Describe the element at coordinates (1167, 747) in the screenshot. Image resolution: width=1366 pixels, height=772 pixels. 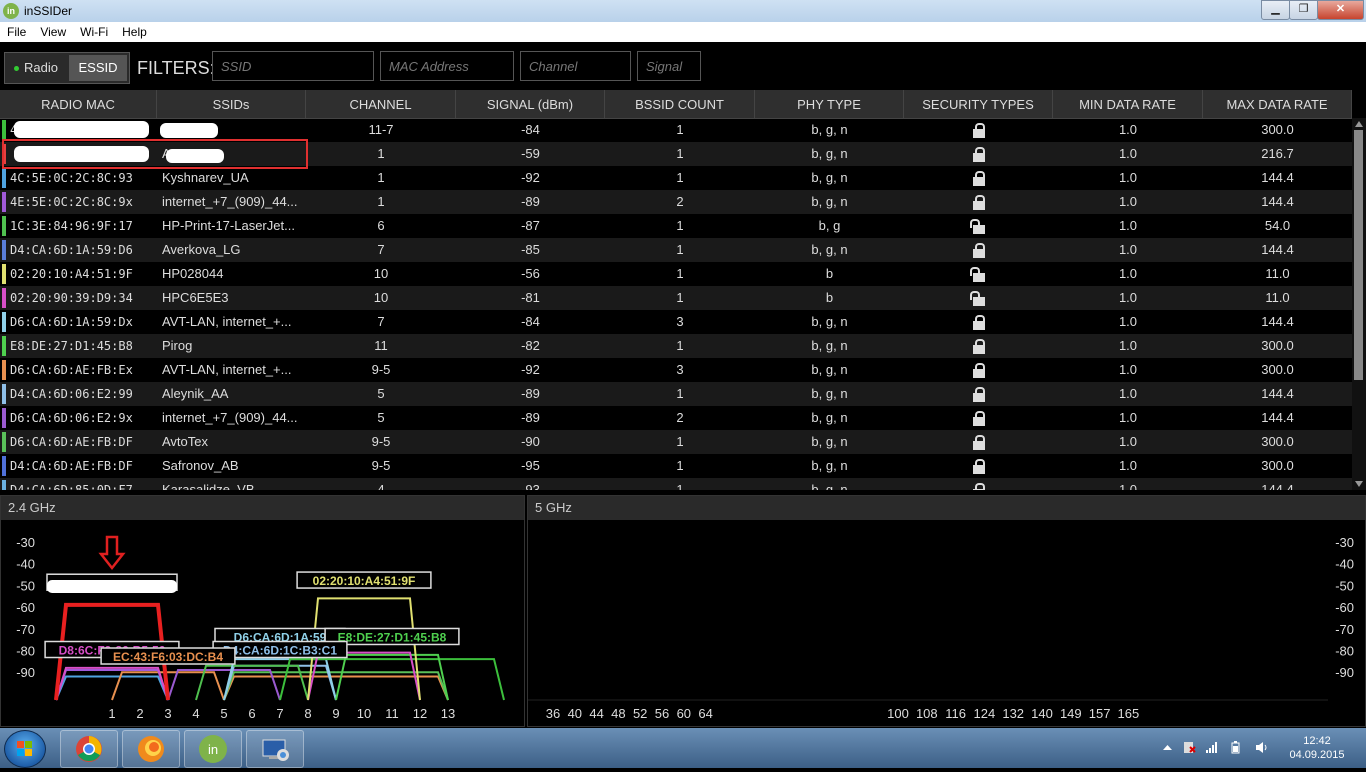
I see `show-hidden-icons-icon` at that location.